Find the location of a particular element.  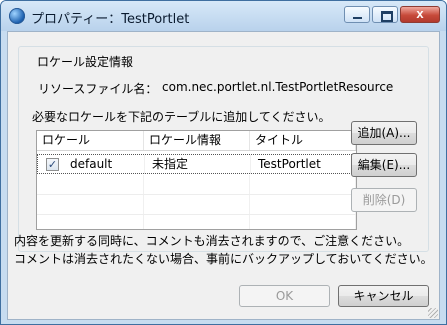

cell-title: TestPortlet is located at coordinates (303, 164).